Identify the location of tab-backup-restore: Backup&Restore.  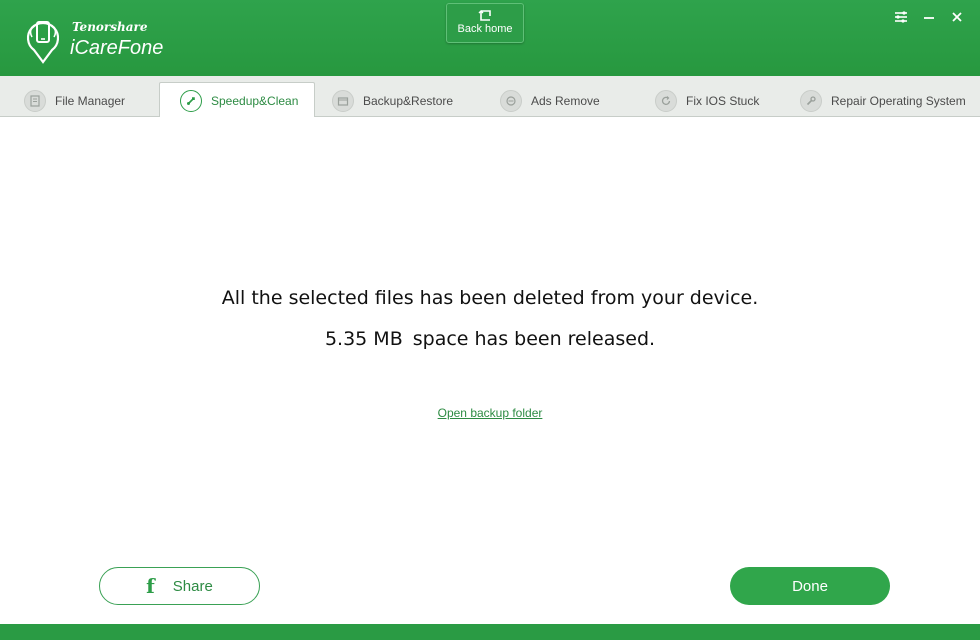
(392, 100).